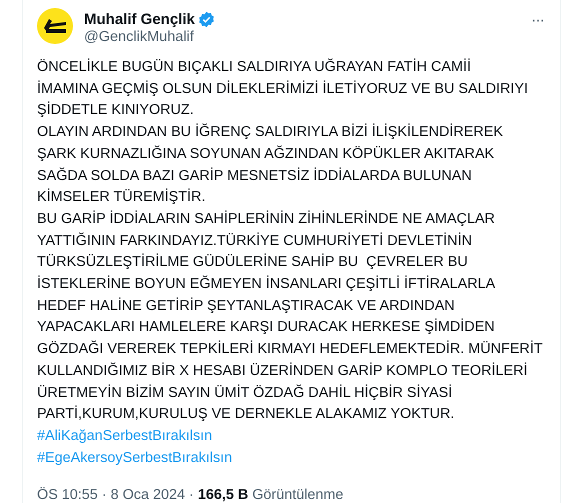 This screenshot has width=588, height=503. Describe the element at coordinates (55, 26) in the screenshot. I see `logo-icon` at that location.